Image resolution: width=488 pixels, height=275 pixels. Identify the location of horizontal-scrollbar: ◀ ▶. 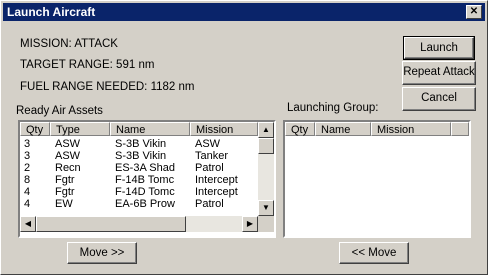
(139, 224).